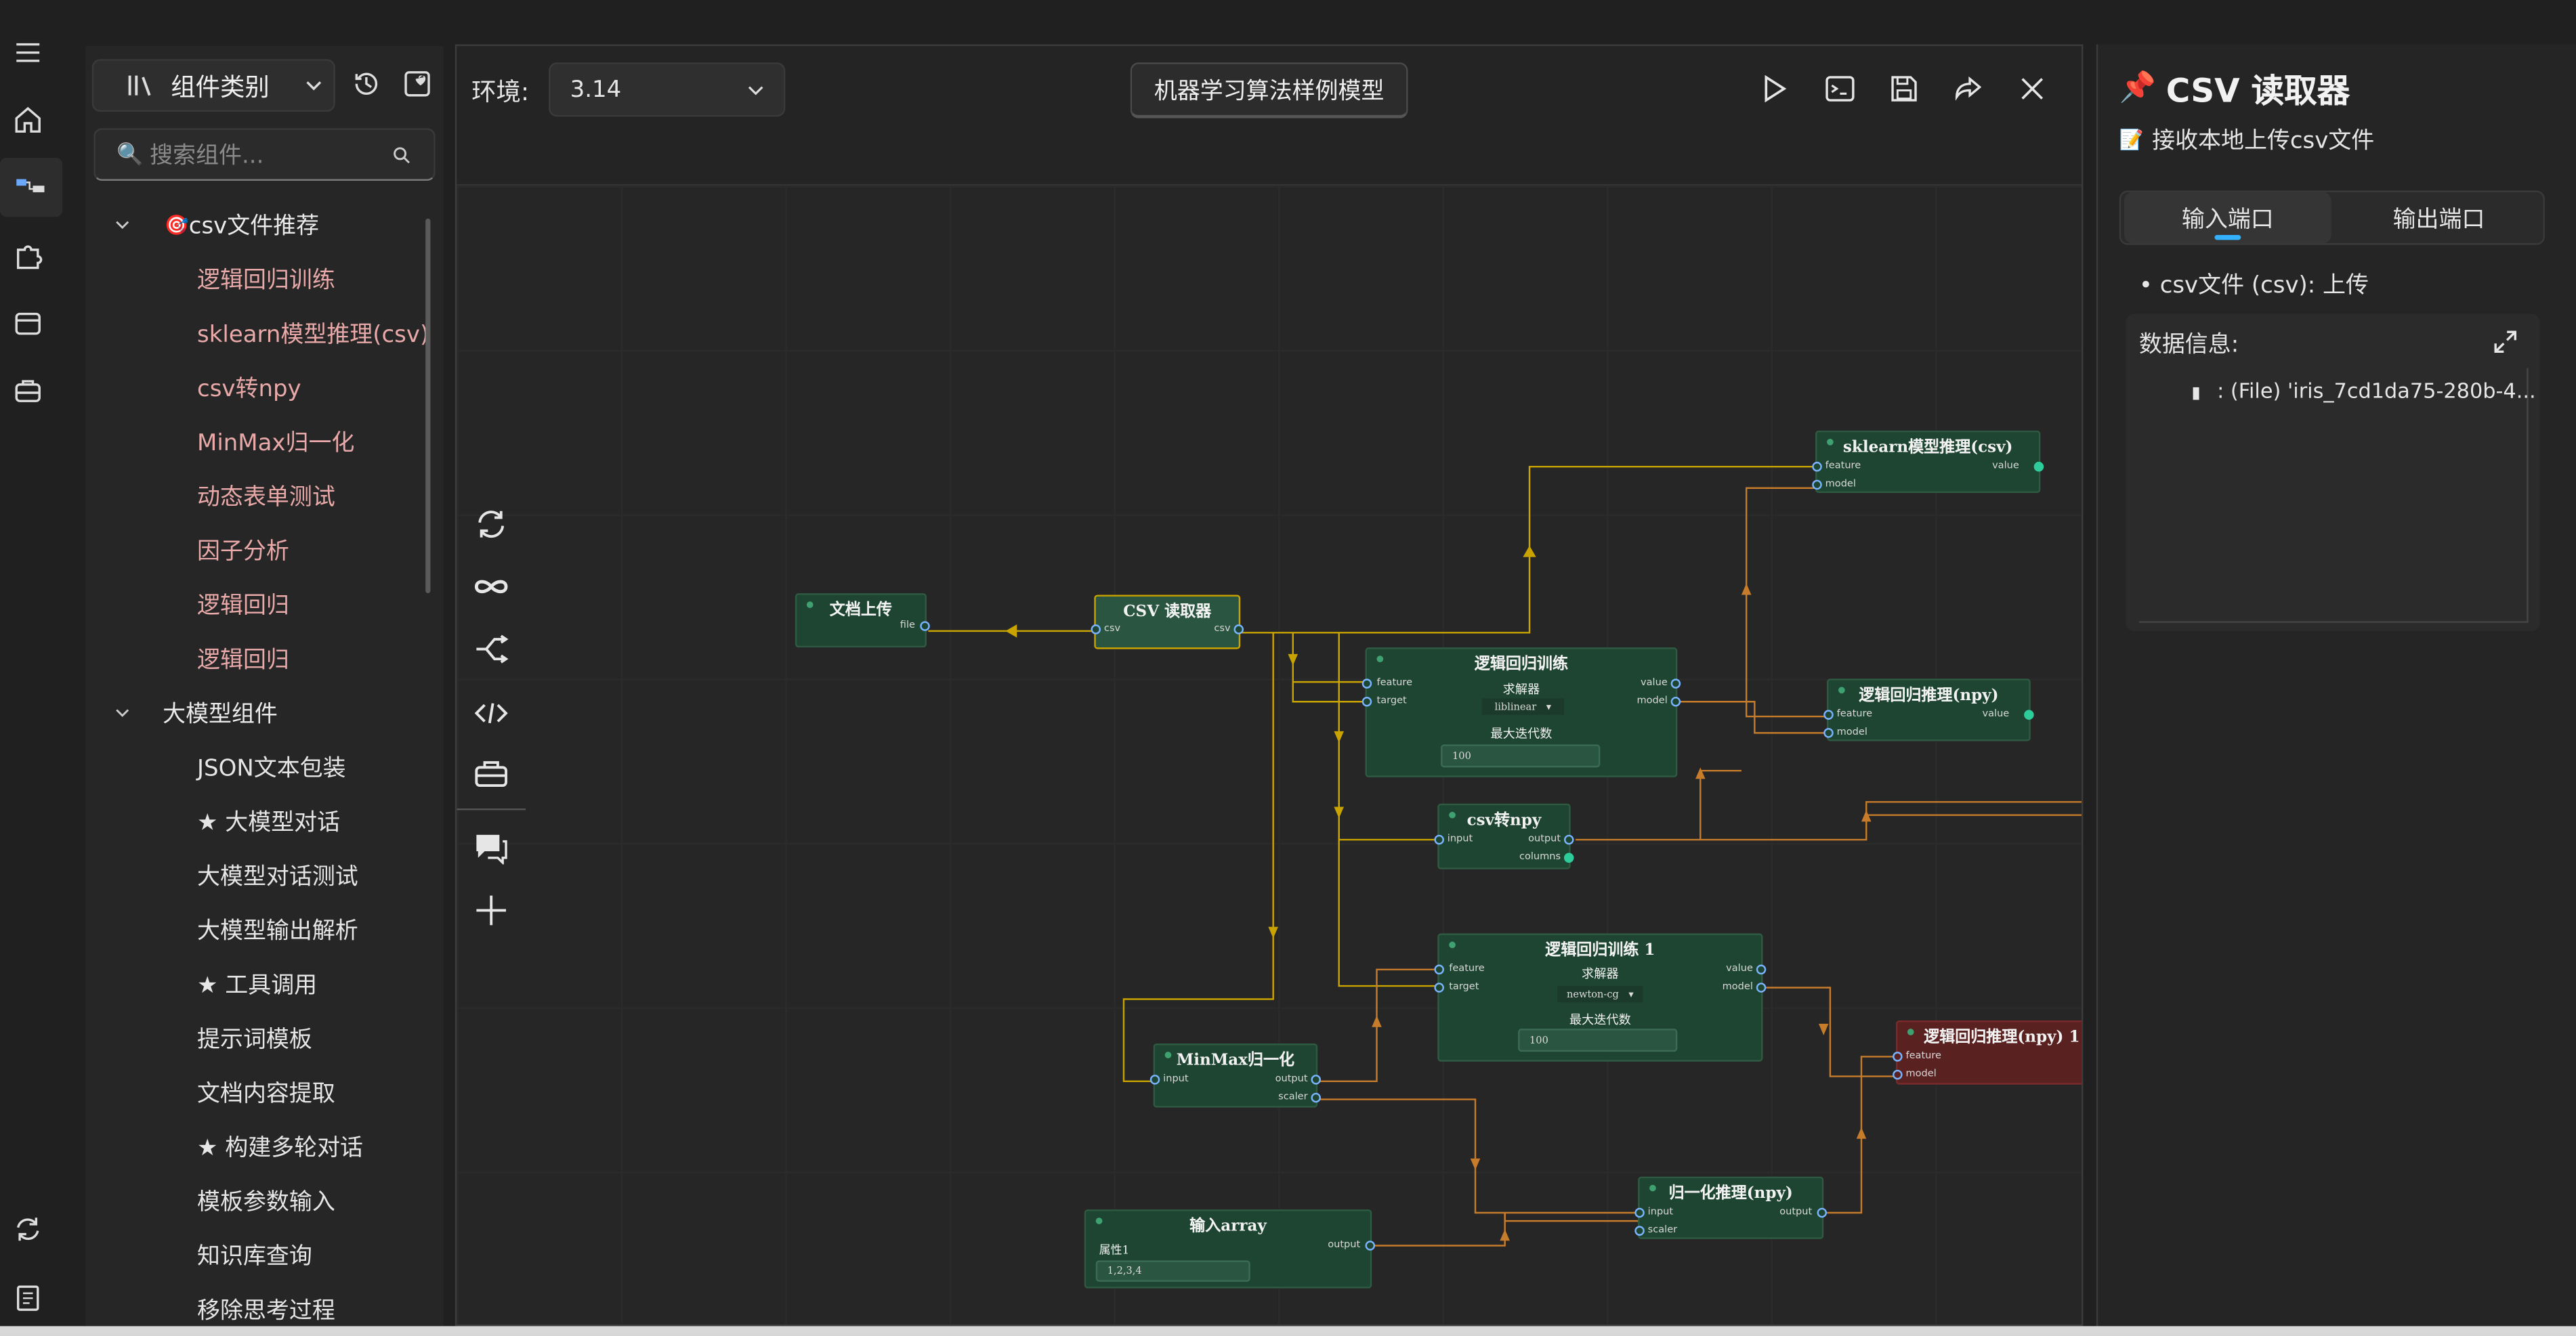 This screenshot has width=2576, height=1336. I want to click on node-title: 逻辑回归推理(npy), so click(1929, 696).